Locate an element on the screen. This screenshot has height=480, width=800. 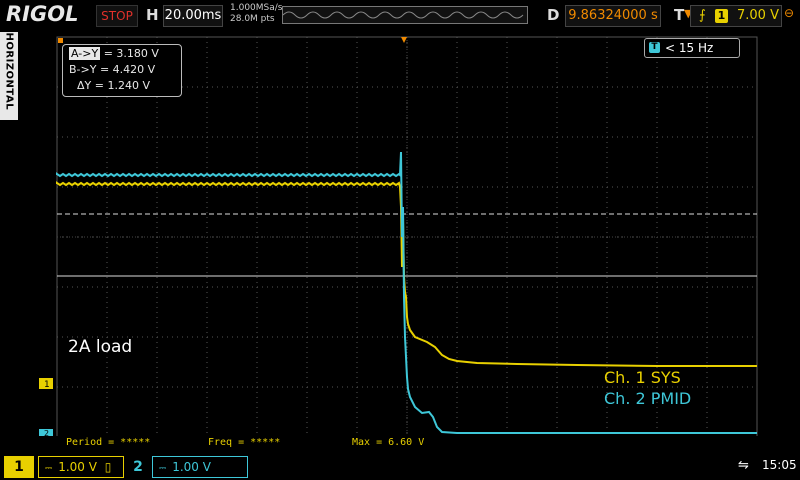
frequency-counter: T < 15 Hz is located at coordinates (692, 48).